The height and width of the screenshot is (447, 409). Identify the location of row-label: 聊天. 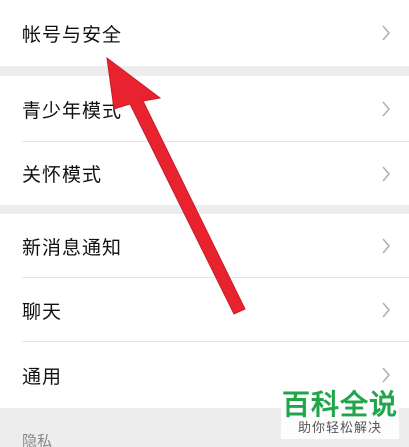
(42, 311).